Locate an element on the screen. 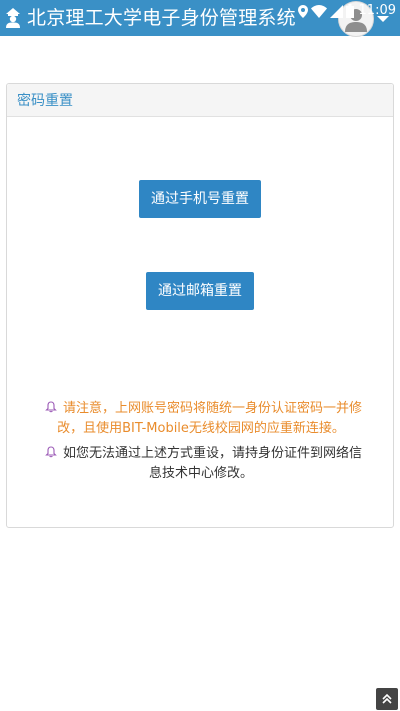  notice-line: 如您无法通过上述方式重设，请持身份证件到网络信 is located at coordinates (203, 454).